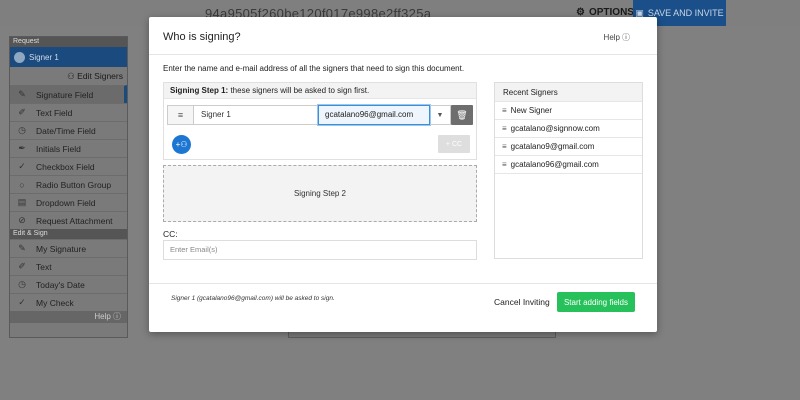 The width and height of the screenshot is (800, 400). I want to click on sidebar-item: ◷ Today's Date, so click(68, 284).